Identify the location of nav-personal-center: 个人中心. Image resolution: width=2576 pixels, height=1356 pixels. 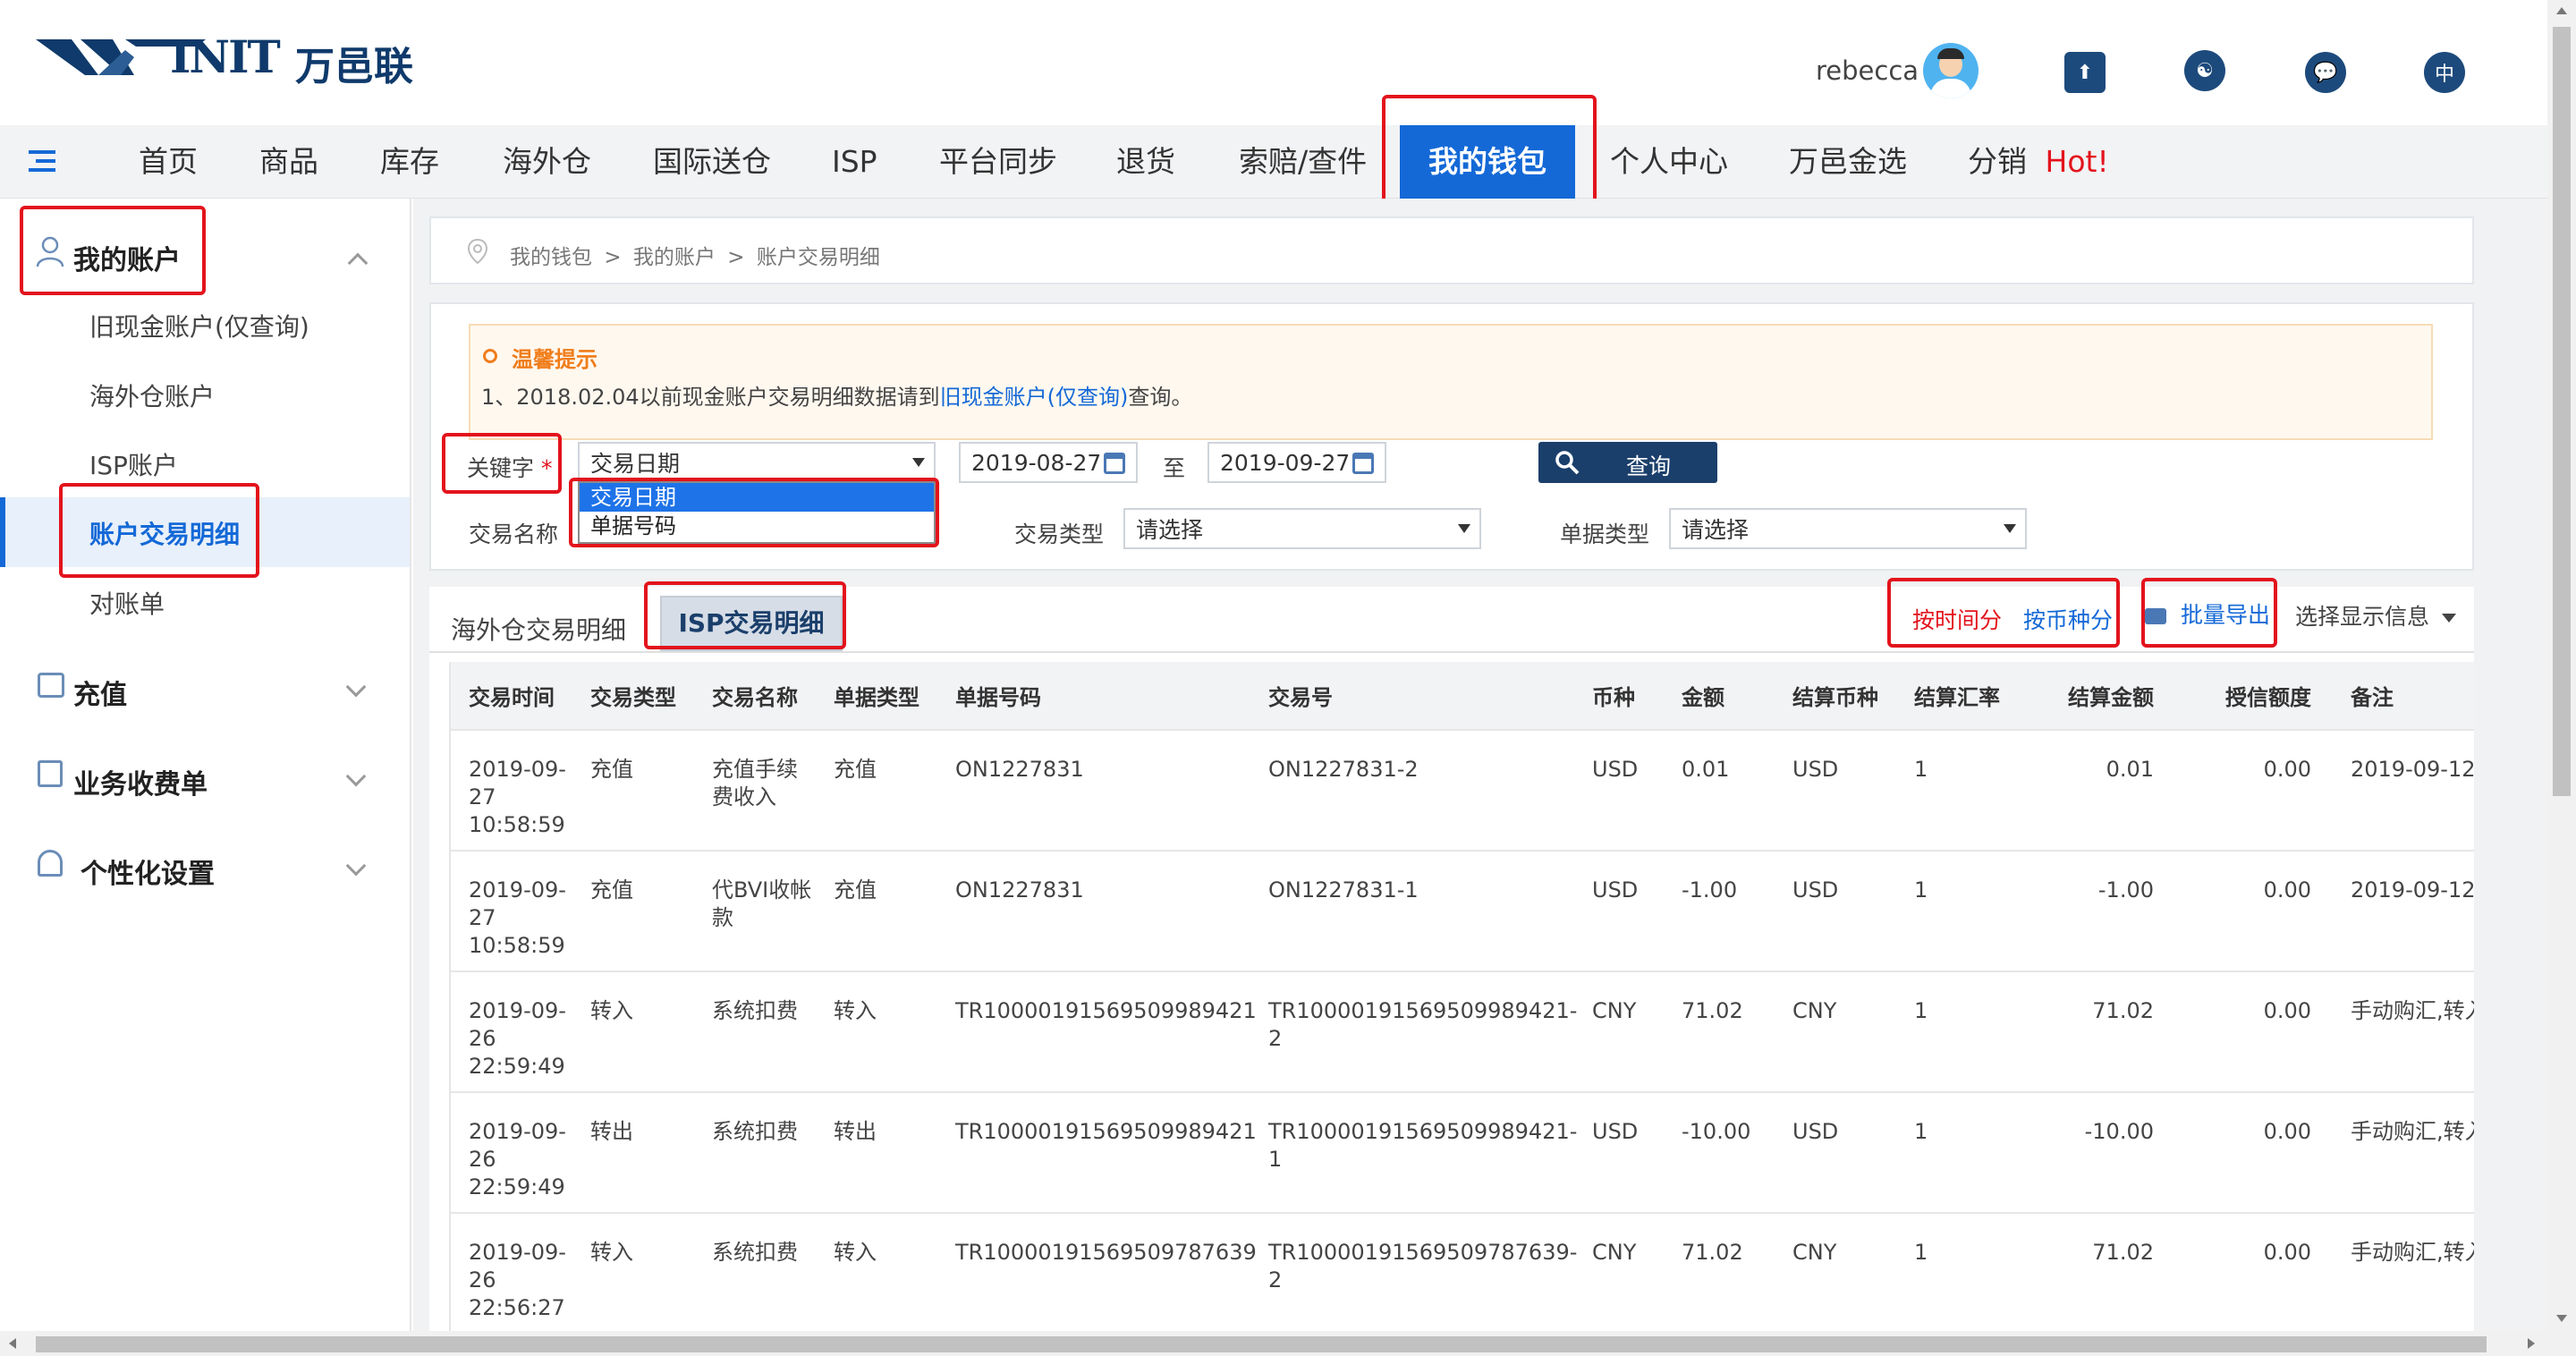
(1669, 162).